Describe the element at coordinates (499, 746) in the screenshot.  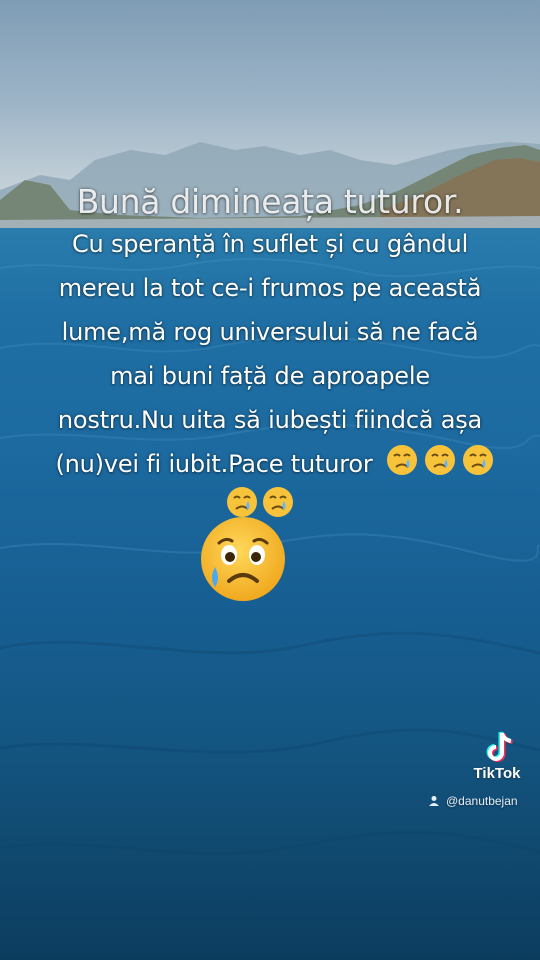
I see `tiktok-logo-icon` at that location.